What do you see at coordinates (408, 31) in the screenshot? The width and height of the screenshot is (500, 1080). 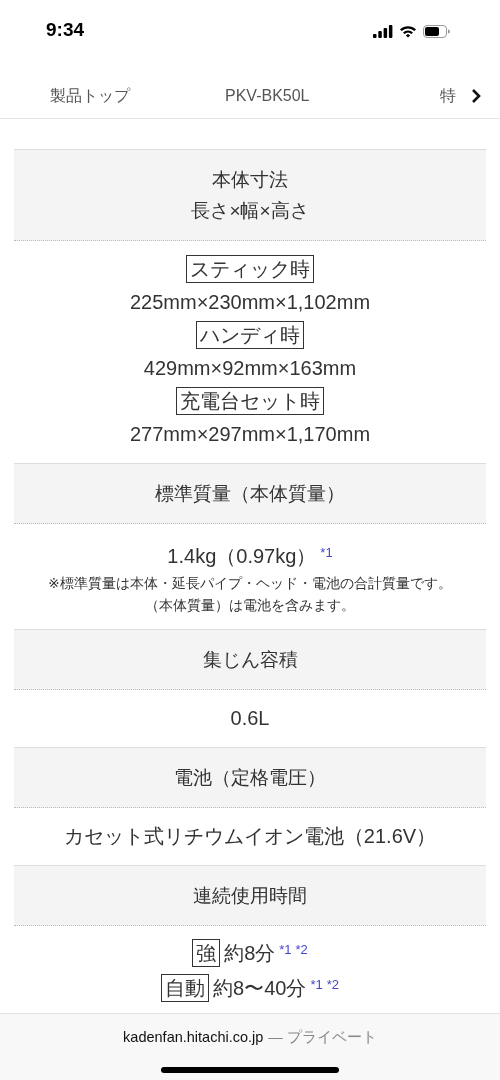 I see `wifi-icon` at bounding box center [408, 31].